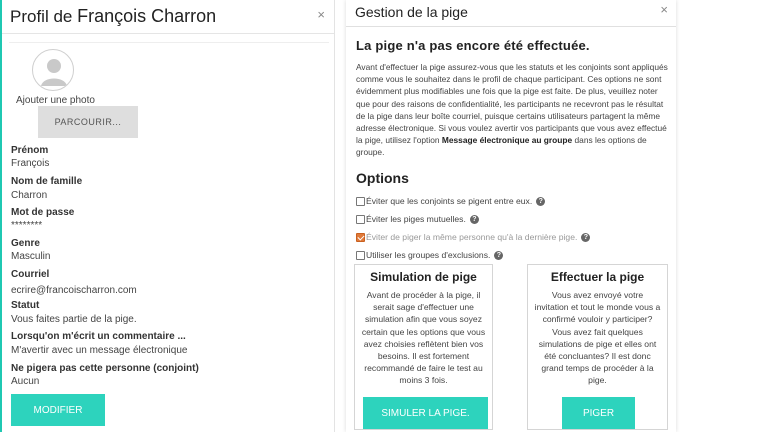 The width and height of the screenshot is (768, 432). I want to click on option-label: Utiliser les groupes d'exclusions., so click(428, 255).